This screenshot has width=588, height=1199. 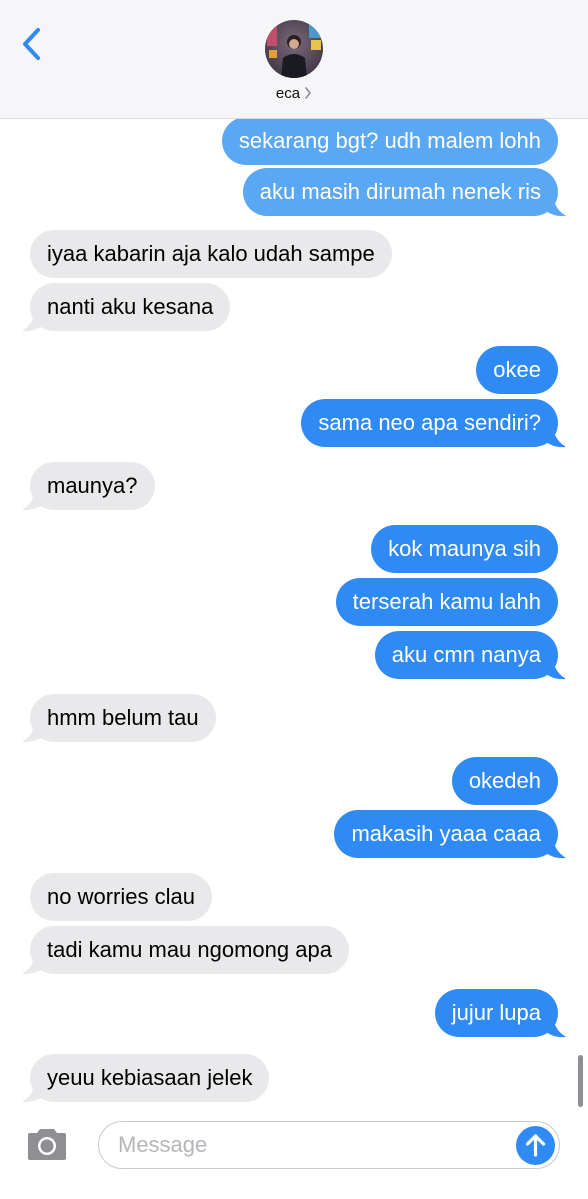 I want to click on send-button, so click(x=535, y=1145).